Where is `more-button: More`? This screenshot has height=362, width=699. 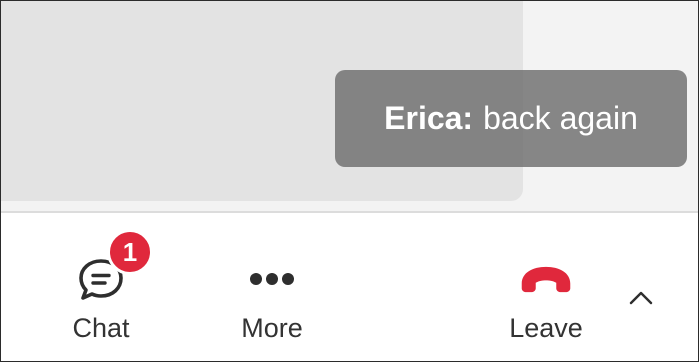
more-button: More is located at coordinates (272, 287).